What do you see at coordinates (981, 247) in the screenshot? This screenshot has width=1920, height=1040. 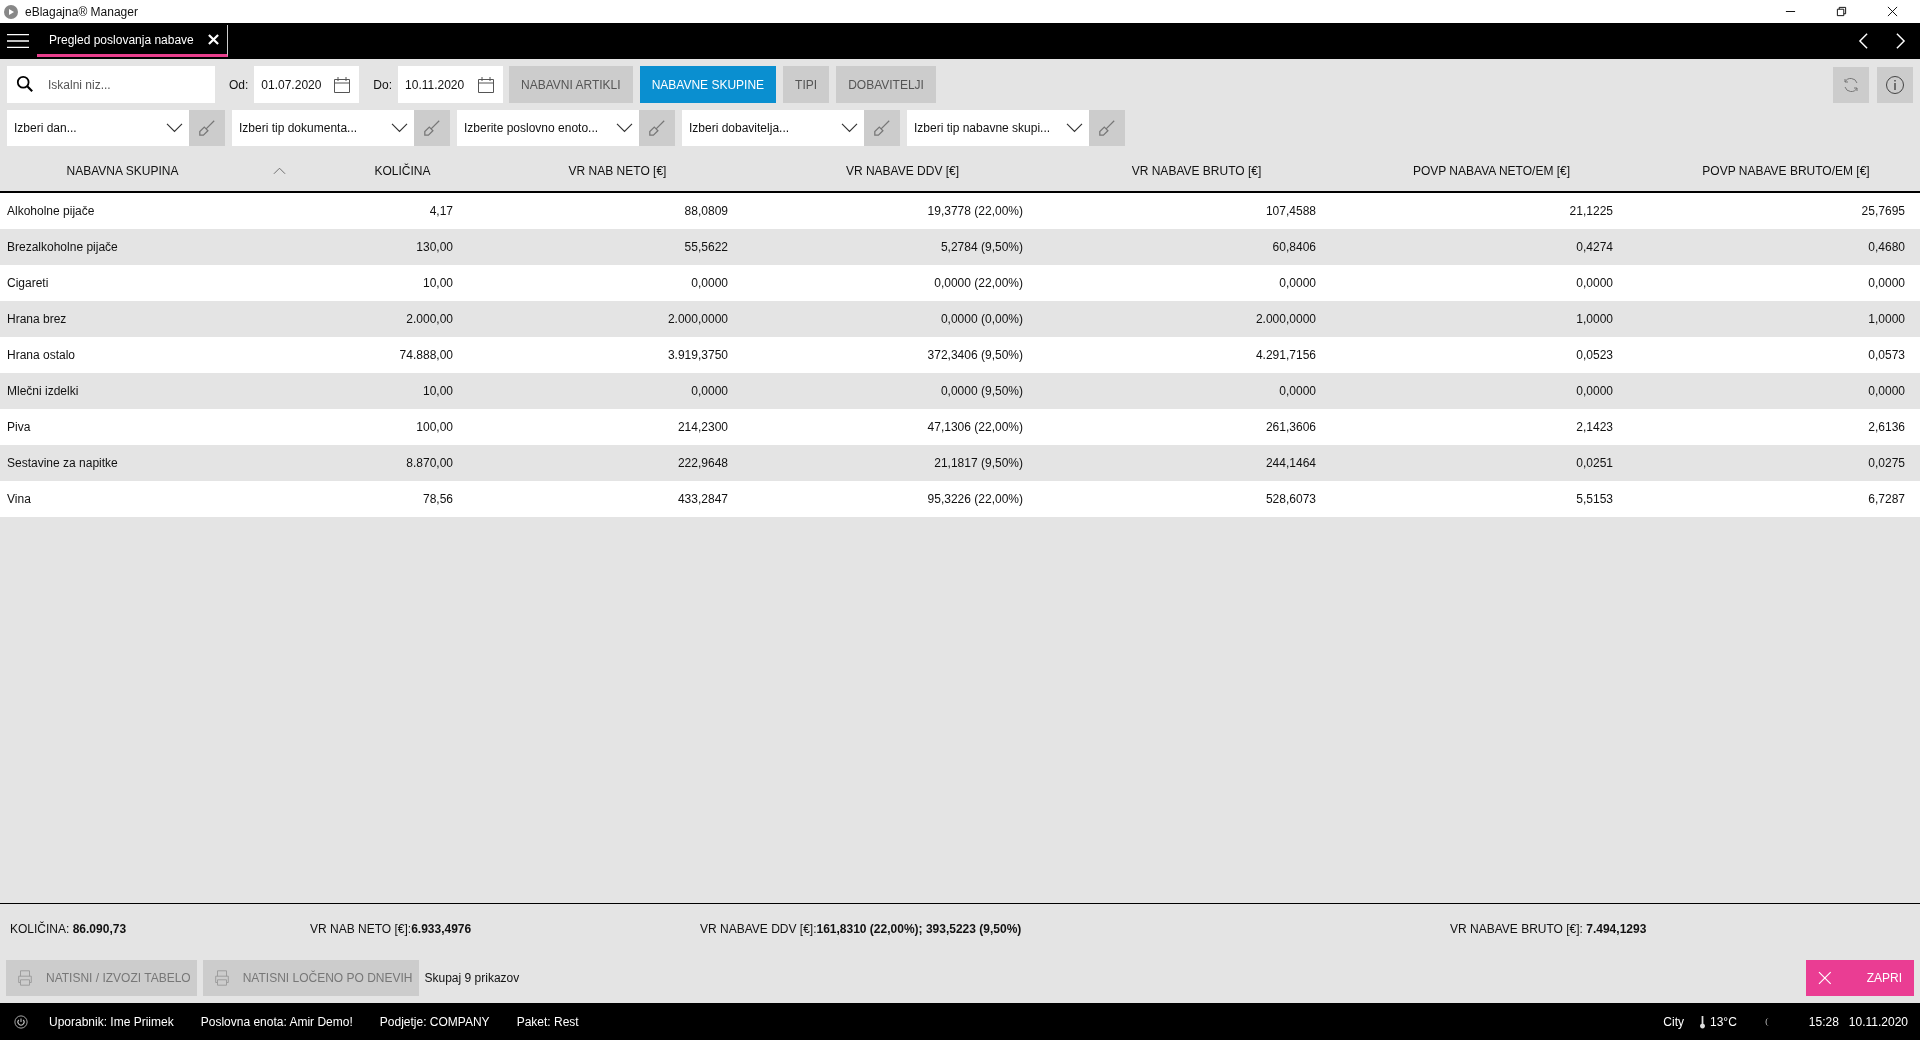 I see `table-cell-text: 5,2784 (9,50%)` at bounding box center [981, 247].